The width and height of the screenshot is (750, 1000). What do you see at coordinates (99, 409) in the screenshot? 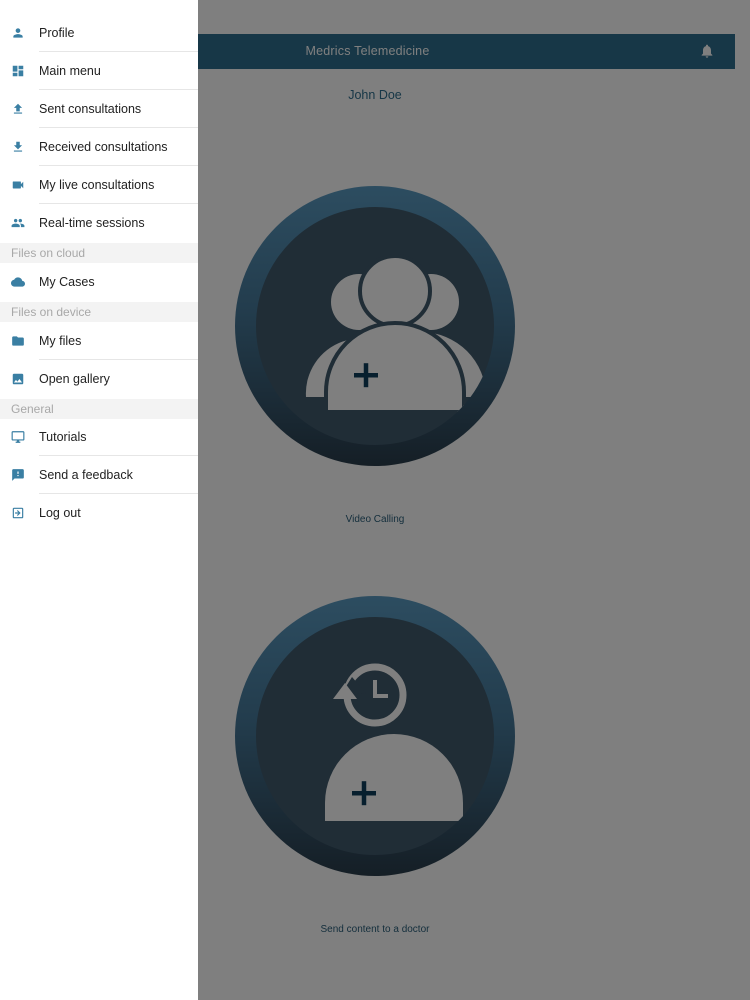
I see `section-header-general: General` at bounding box center [99, 409].